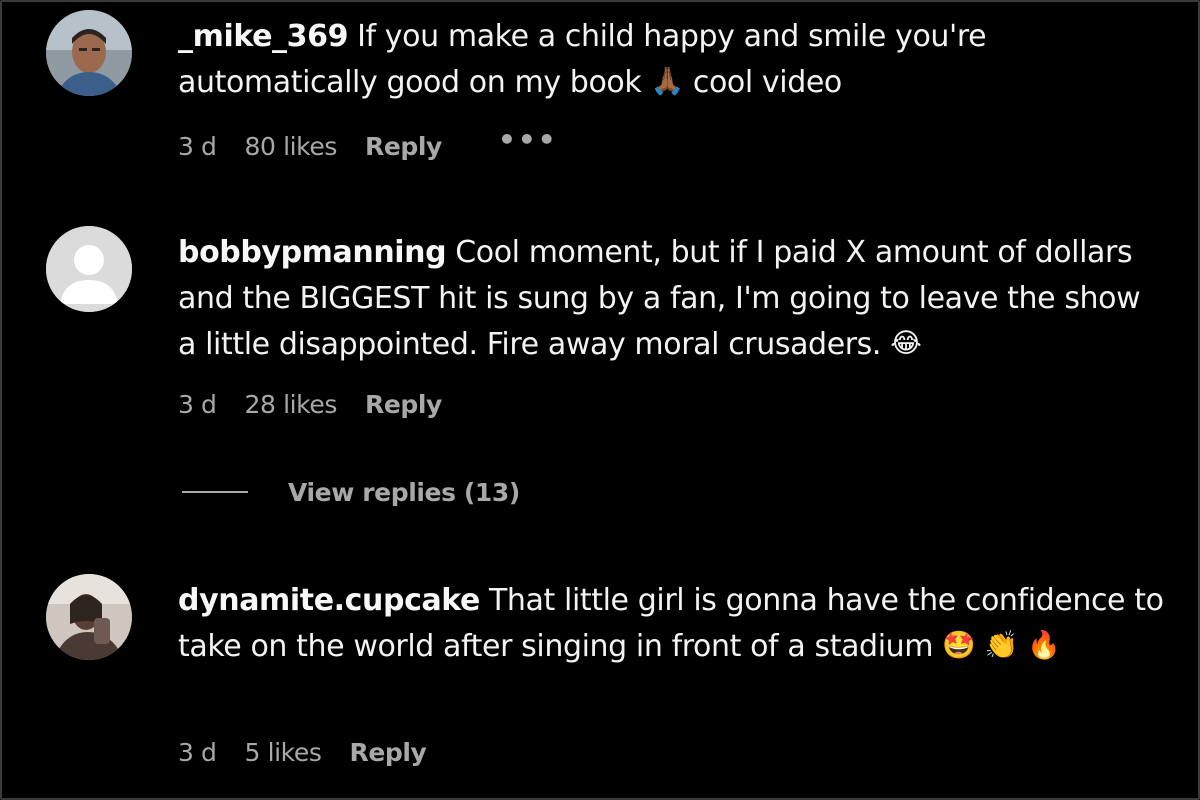  What do you see at coordinates (528, 140) in the screenshot?
I see `more-options-icon: •••` at bounding box center [528, 140].